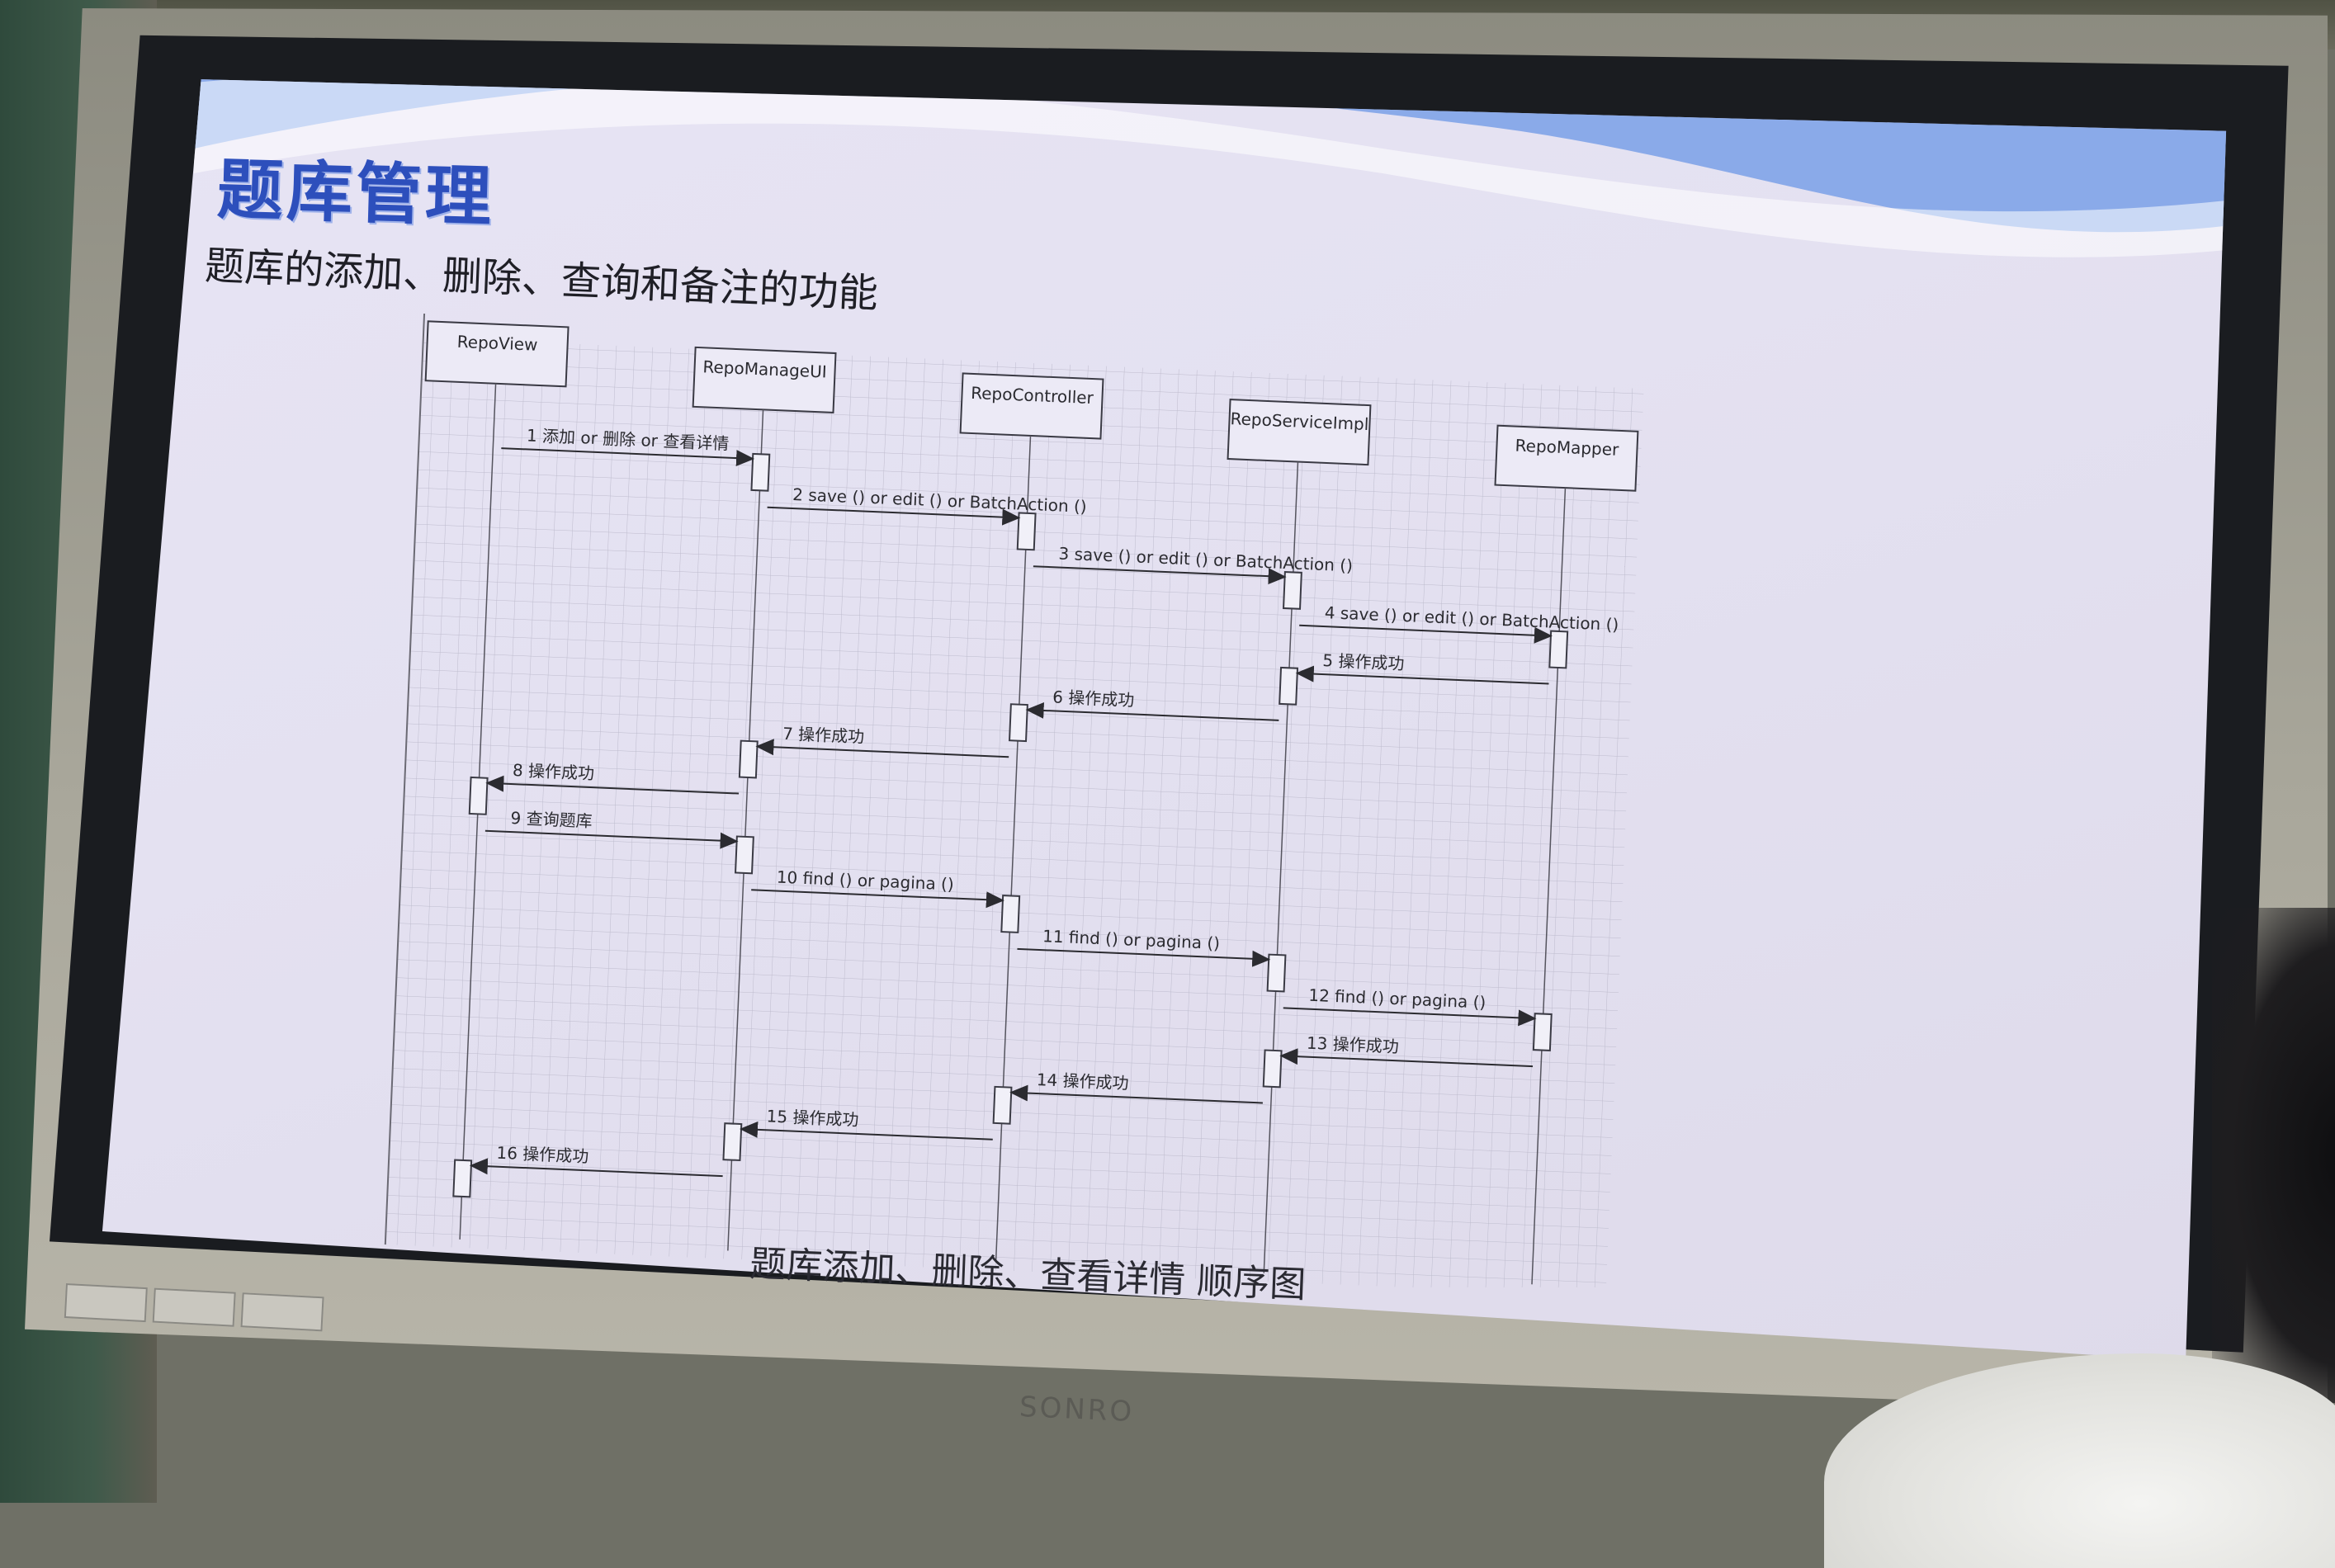  I want to click on participant-box, so click(497, 354).